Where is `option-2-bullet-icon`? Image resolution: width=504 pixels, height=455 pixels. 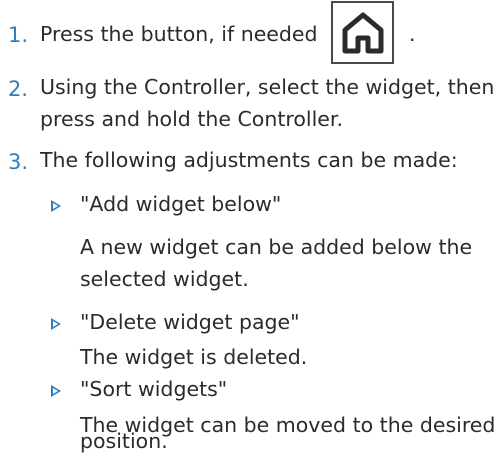 option-2-bullet-icon is located at coordinates (56, 324).